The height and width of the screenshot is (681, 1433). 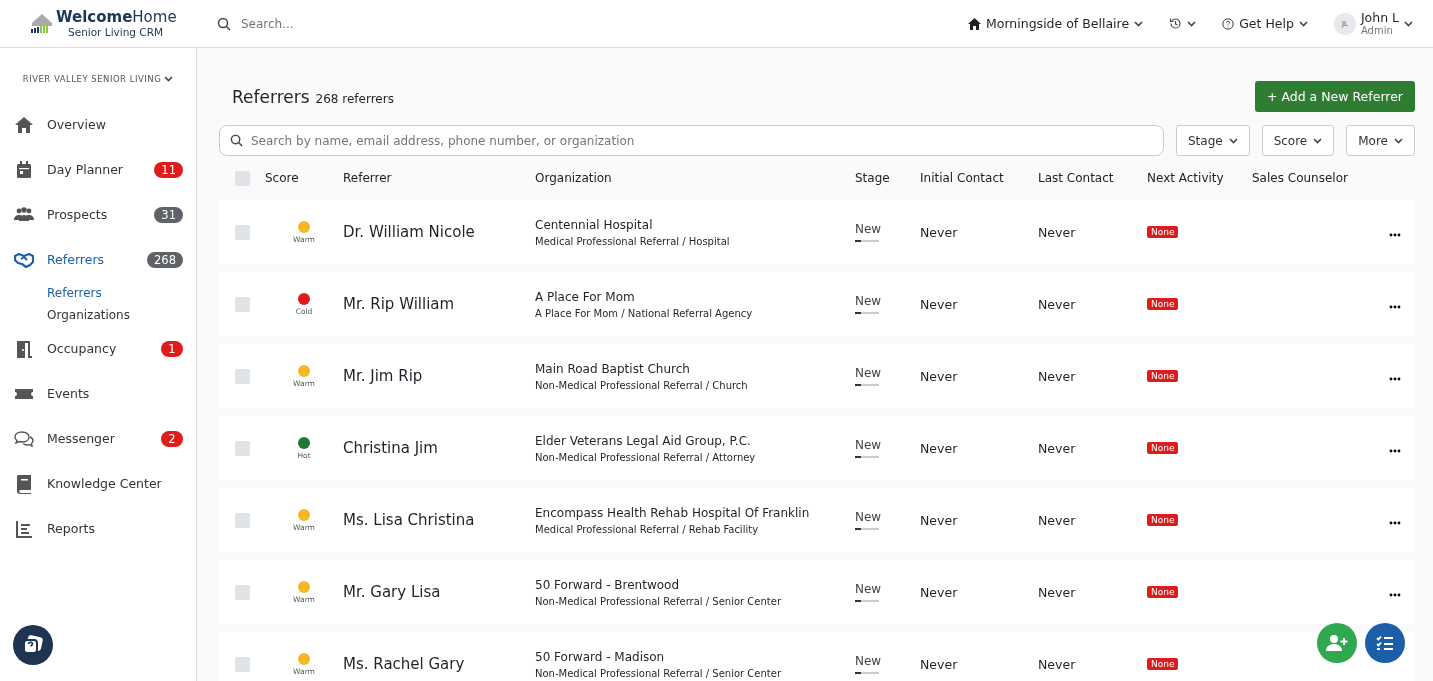 What do you see at coordinates (368, 178) in the screenshot?
I see `column-header: Referrer` at bounding box center [368, 178].